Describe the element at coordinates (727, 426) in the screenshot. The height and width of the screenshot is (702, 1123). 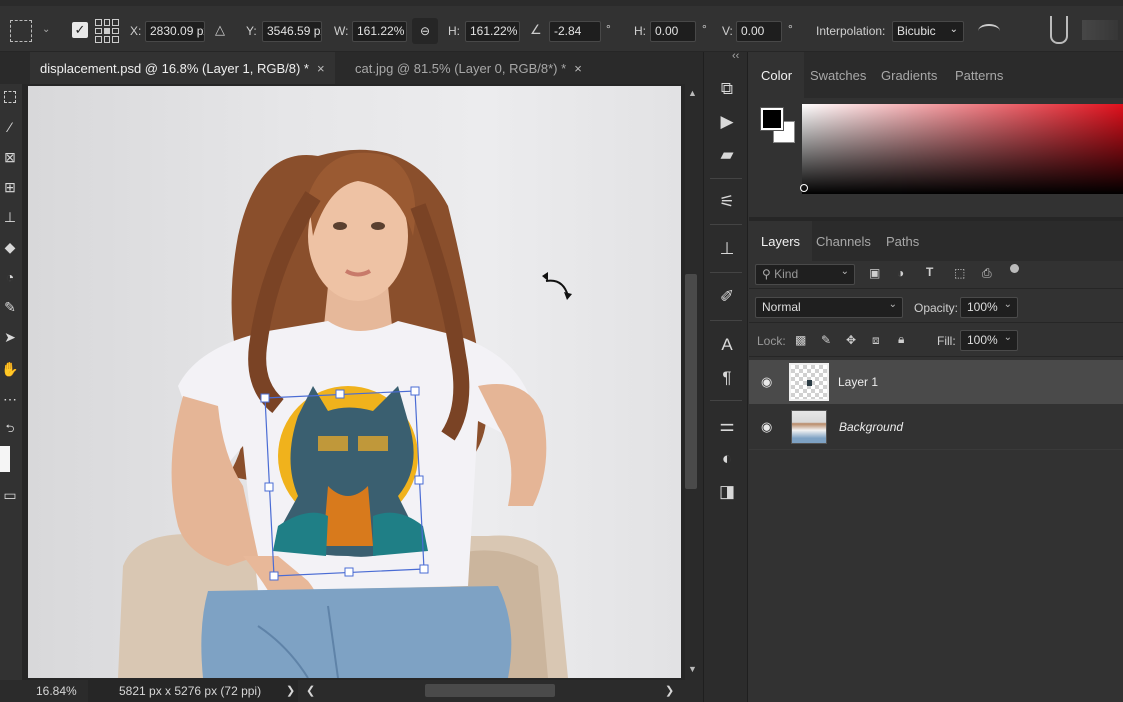
I see `adjustments-icon: ⚌` at that location.